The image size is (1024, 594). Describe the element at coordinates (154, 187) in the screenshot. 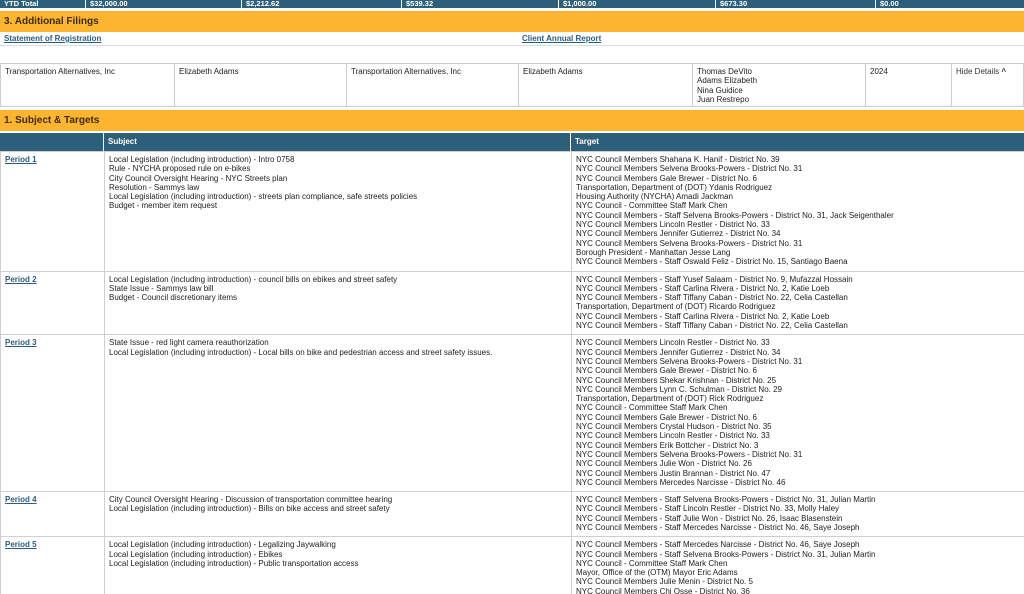

I see `subject-line: Resolution - Sammys law` at that location.